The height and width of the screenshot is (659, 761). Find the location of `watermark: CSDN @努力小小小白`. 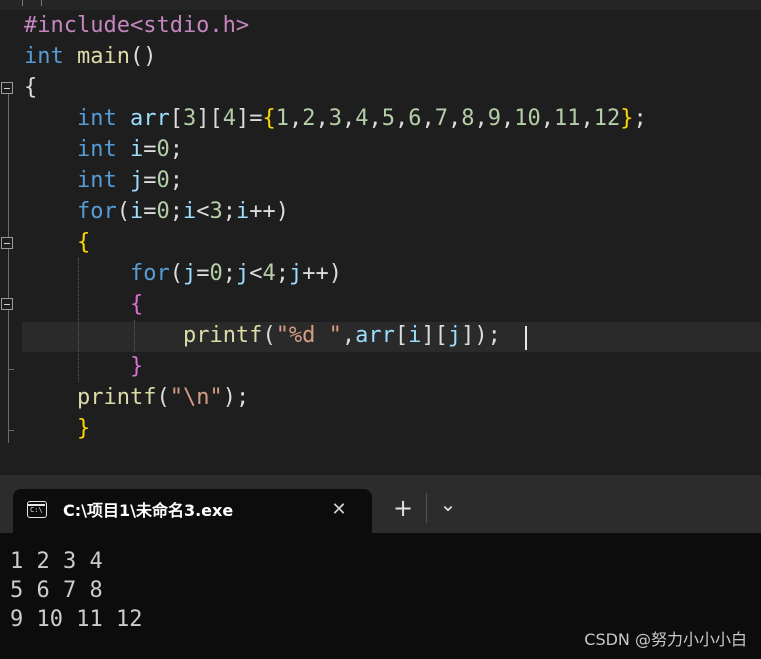

watermark: CSDN @努力小小小白 is located at coordinates (665, 639).